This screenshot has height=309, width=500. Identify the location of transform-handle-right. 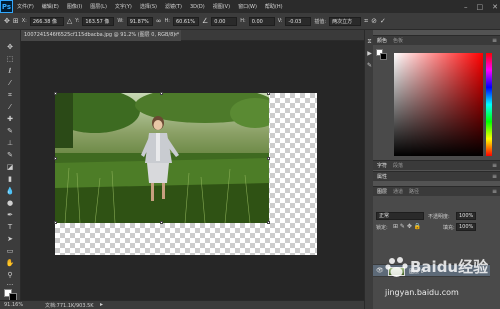
(268, 158).